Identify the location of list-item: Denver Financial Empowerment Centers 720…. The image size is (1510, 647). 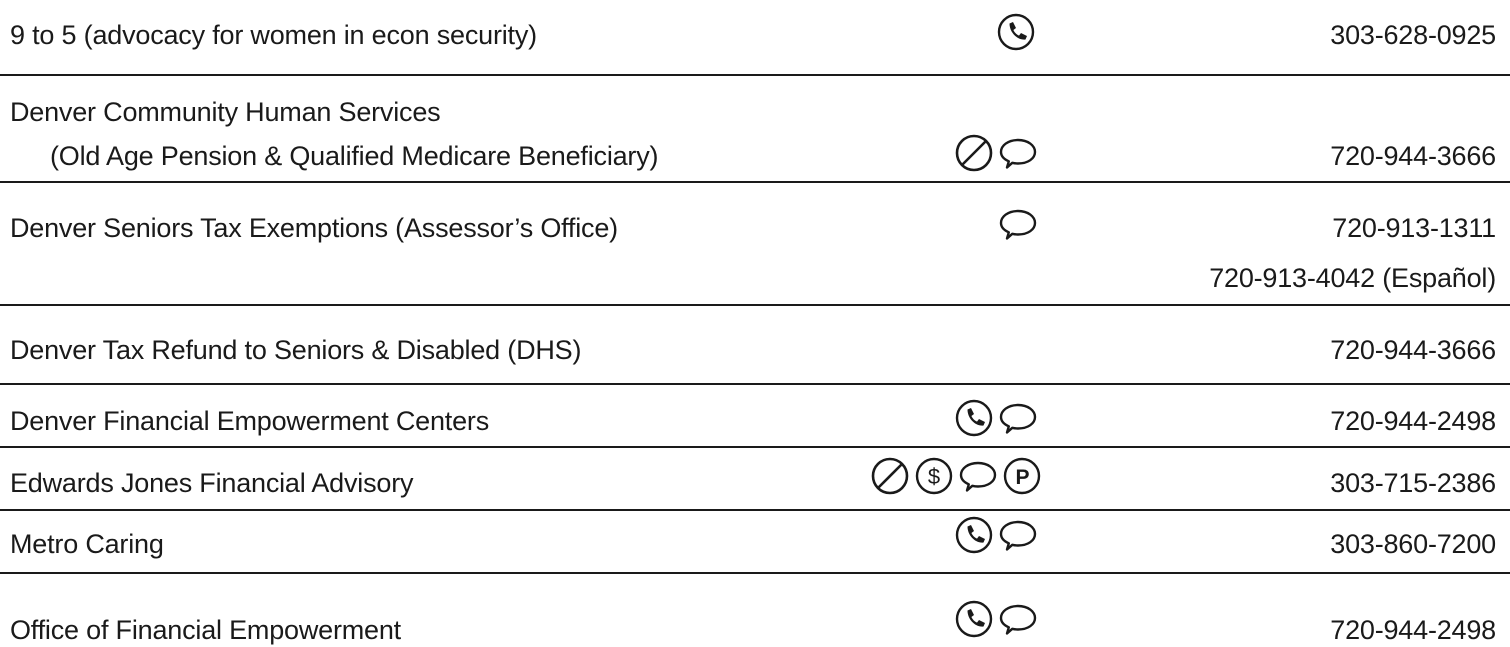
(755, 415).